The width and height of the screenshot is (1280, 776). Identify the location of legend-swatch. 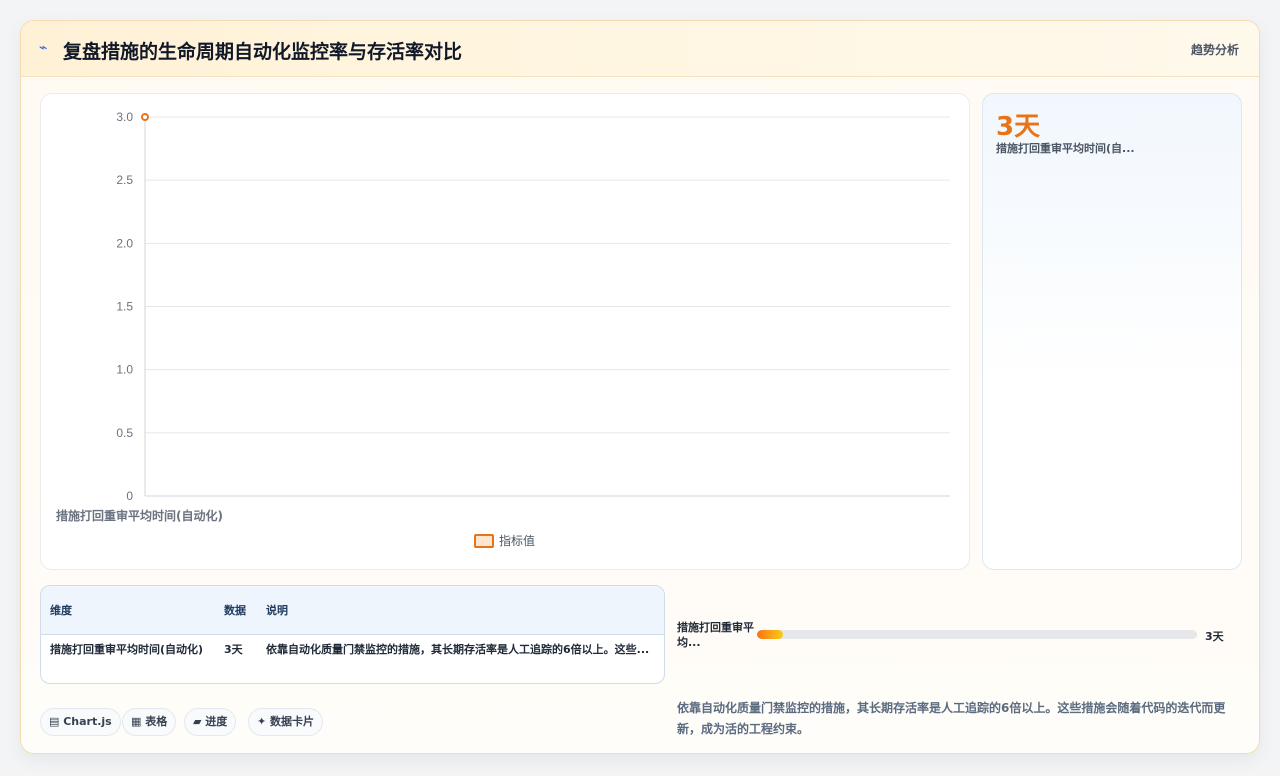
(484, 541).